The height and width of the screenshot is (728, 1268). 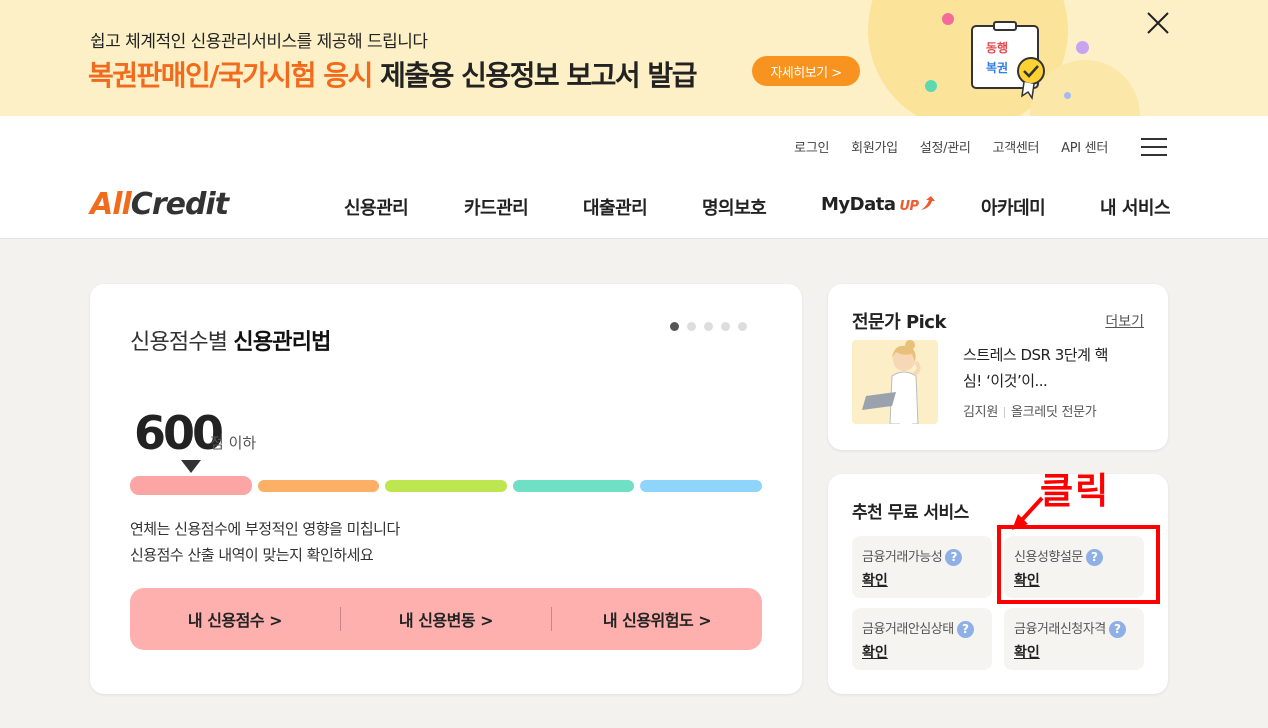 I want to click on service-tile-safe-status: 금융거래안심상태? 확인, so click(x=922, y=639).